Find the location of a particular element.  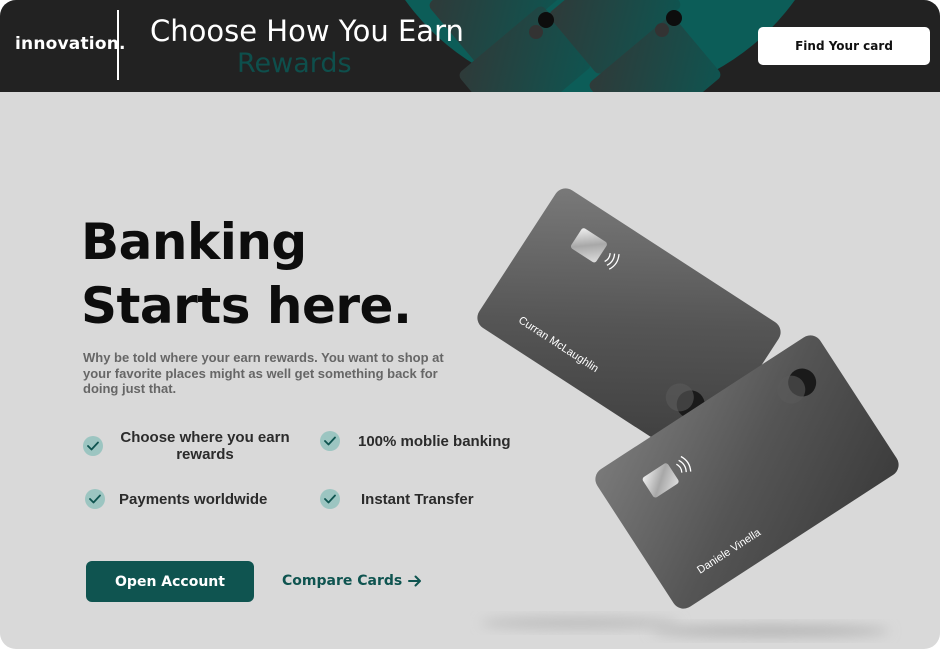

hero-title-line-1: Banking is located at coordinates (194, 242).